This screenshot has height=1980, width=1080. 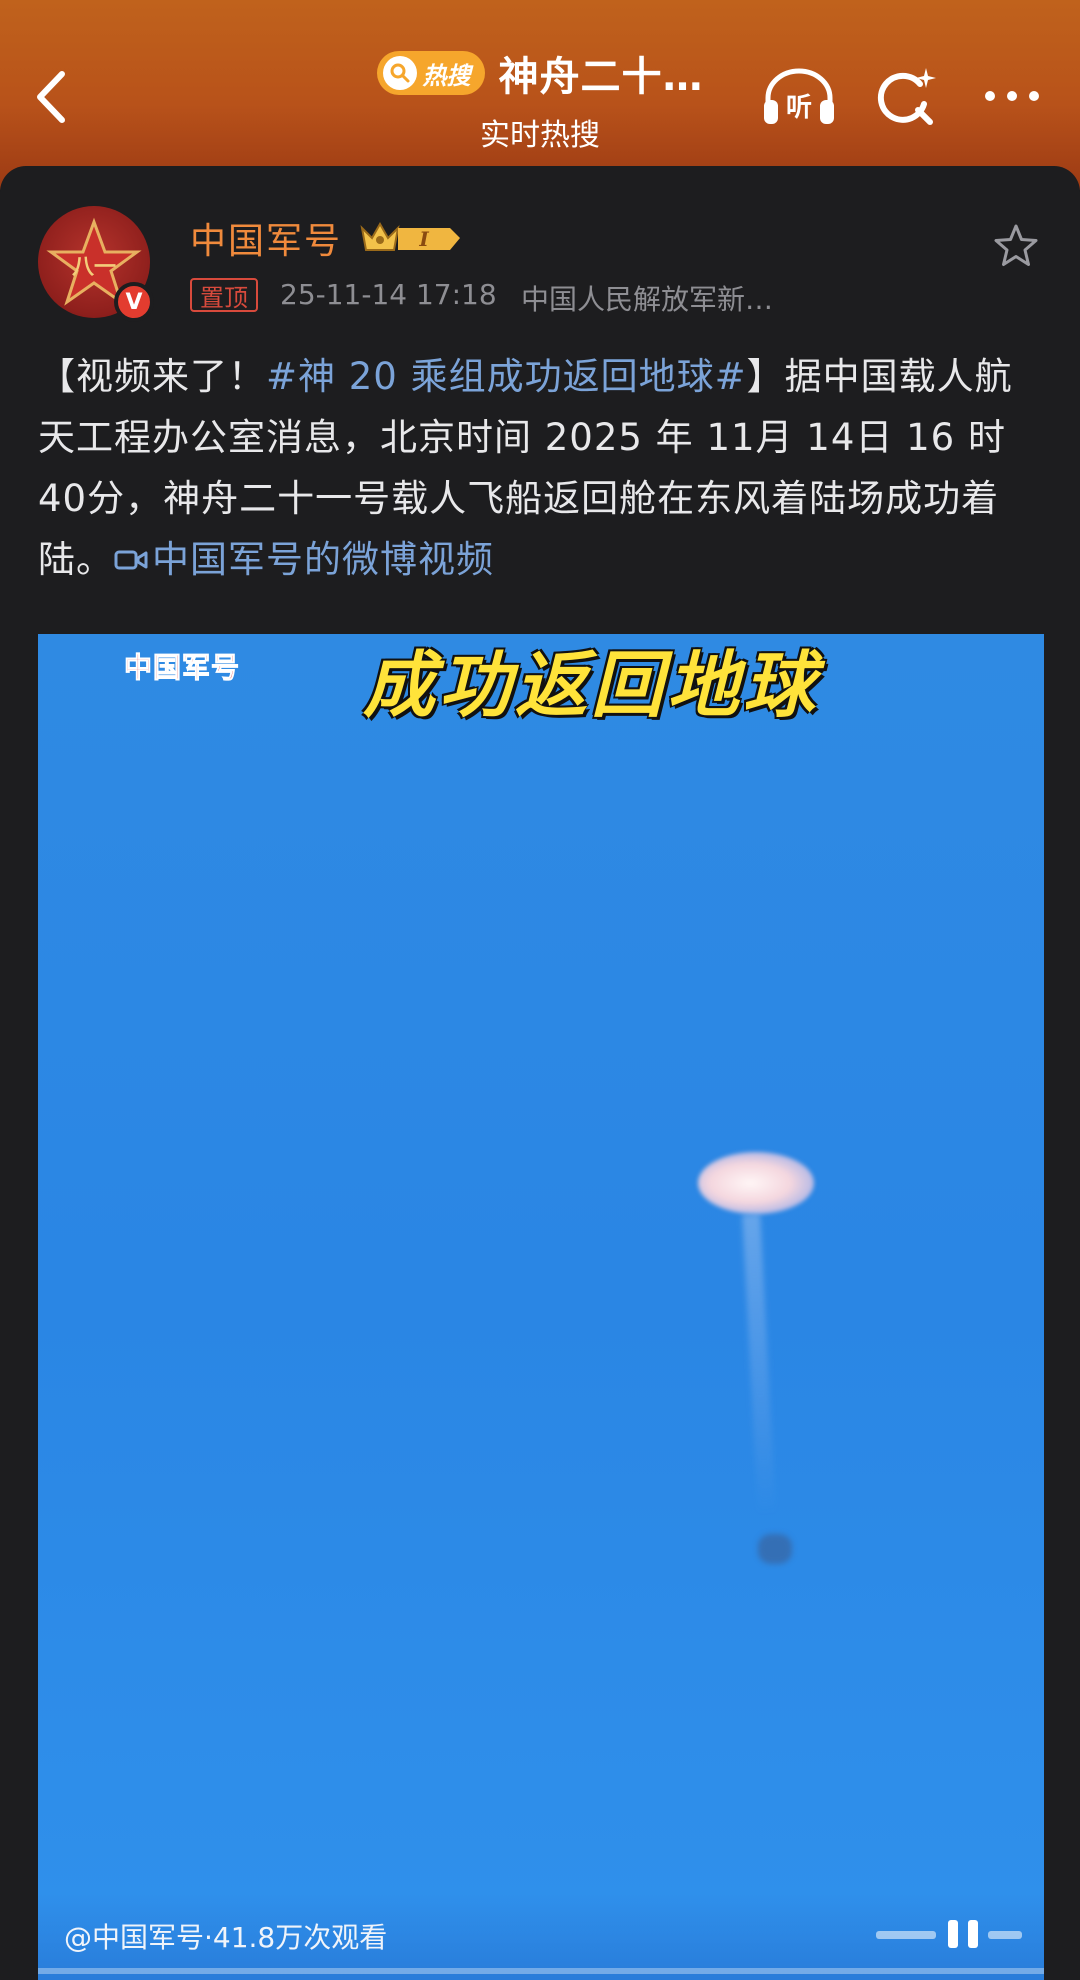 What do you see at coordinates (1012, 96) in the screenshot?
I see `more-dots-icon` at bounding box center [1012, 96].